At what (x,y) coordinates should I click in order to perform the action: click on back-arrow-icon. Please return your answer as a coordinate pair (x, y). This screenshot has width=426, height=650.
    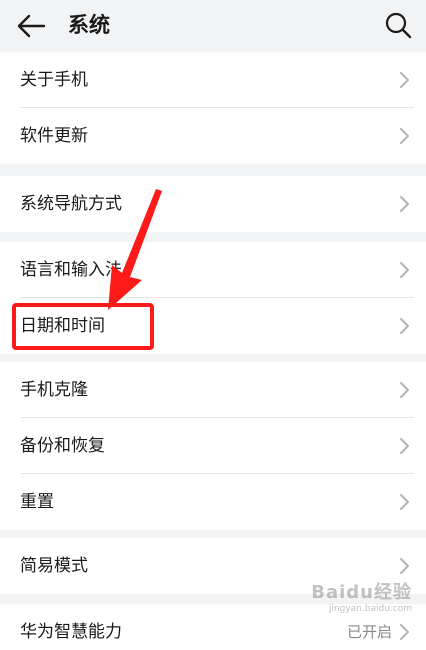
    Looking at the image, I should click on (31, 26).